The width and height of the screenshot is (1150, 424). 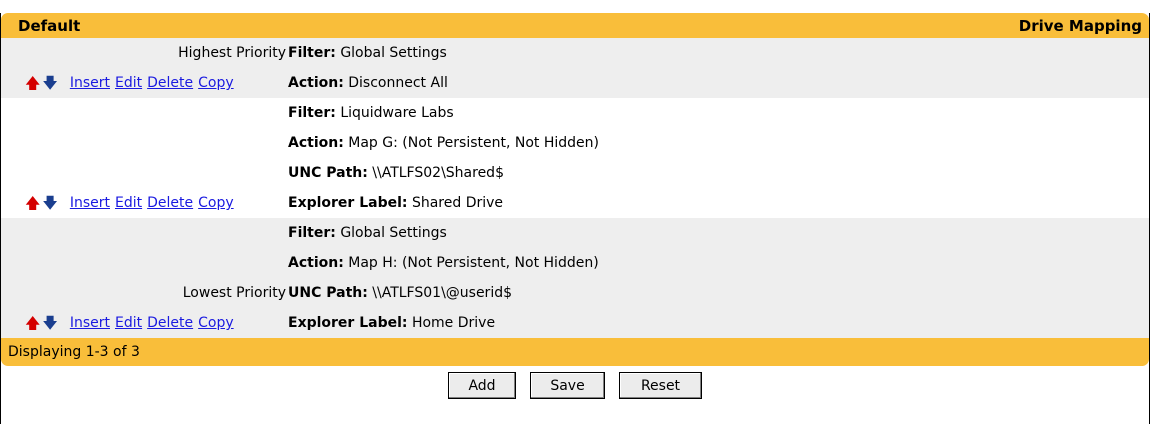 I want to click on unc-path-value: \\ATLFS02\Shared$, so click(x=438, y=173).